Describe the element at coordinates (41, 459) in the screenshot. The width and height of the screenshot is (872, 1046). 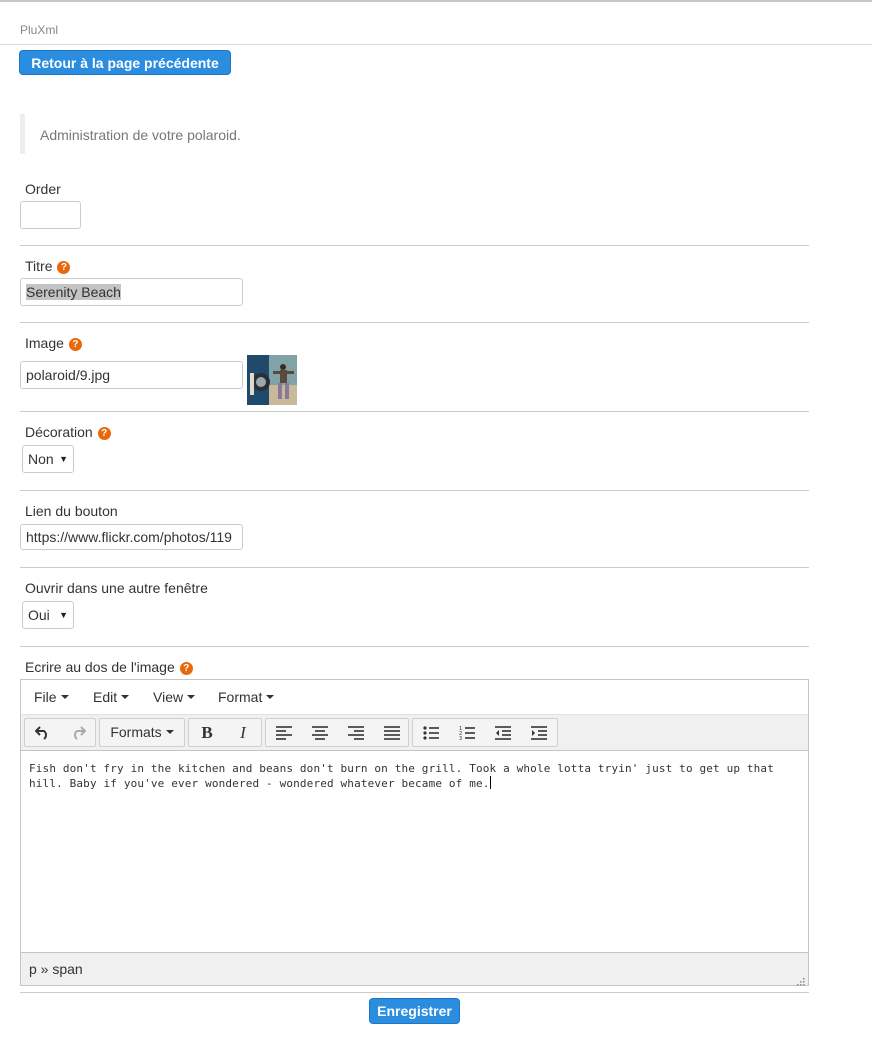
I see `decoration-selected: Non` at that location.